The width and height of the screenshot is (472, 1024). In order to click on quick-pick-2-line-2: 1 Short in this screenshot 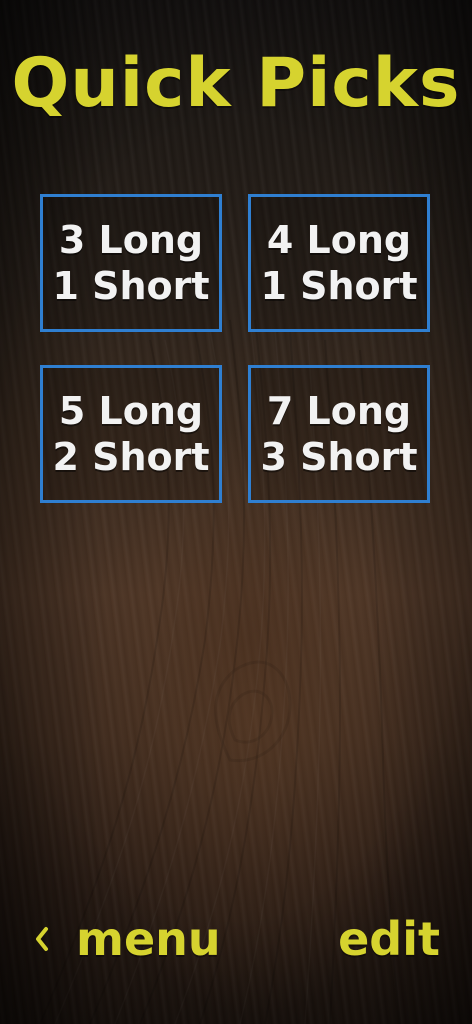, I will do `click(339, 286)`.